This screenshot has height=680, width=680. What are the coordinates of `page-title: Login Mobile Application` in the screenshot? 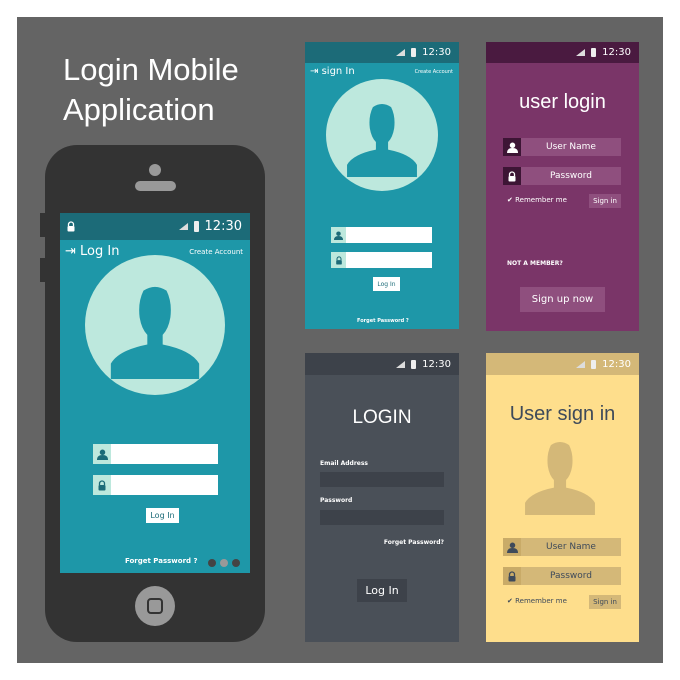 It's located at (151, 90).